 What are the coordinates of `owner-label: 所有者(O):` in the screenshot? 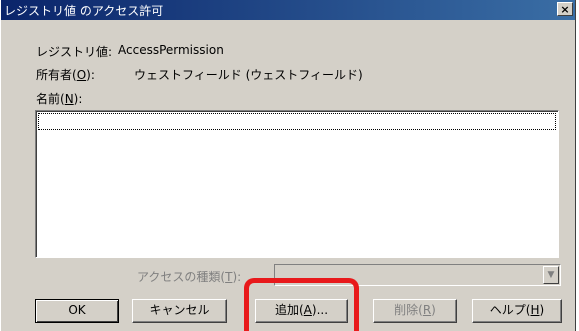 It's located at (65, 75).